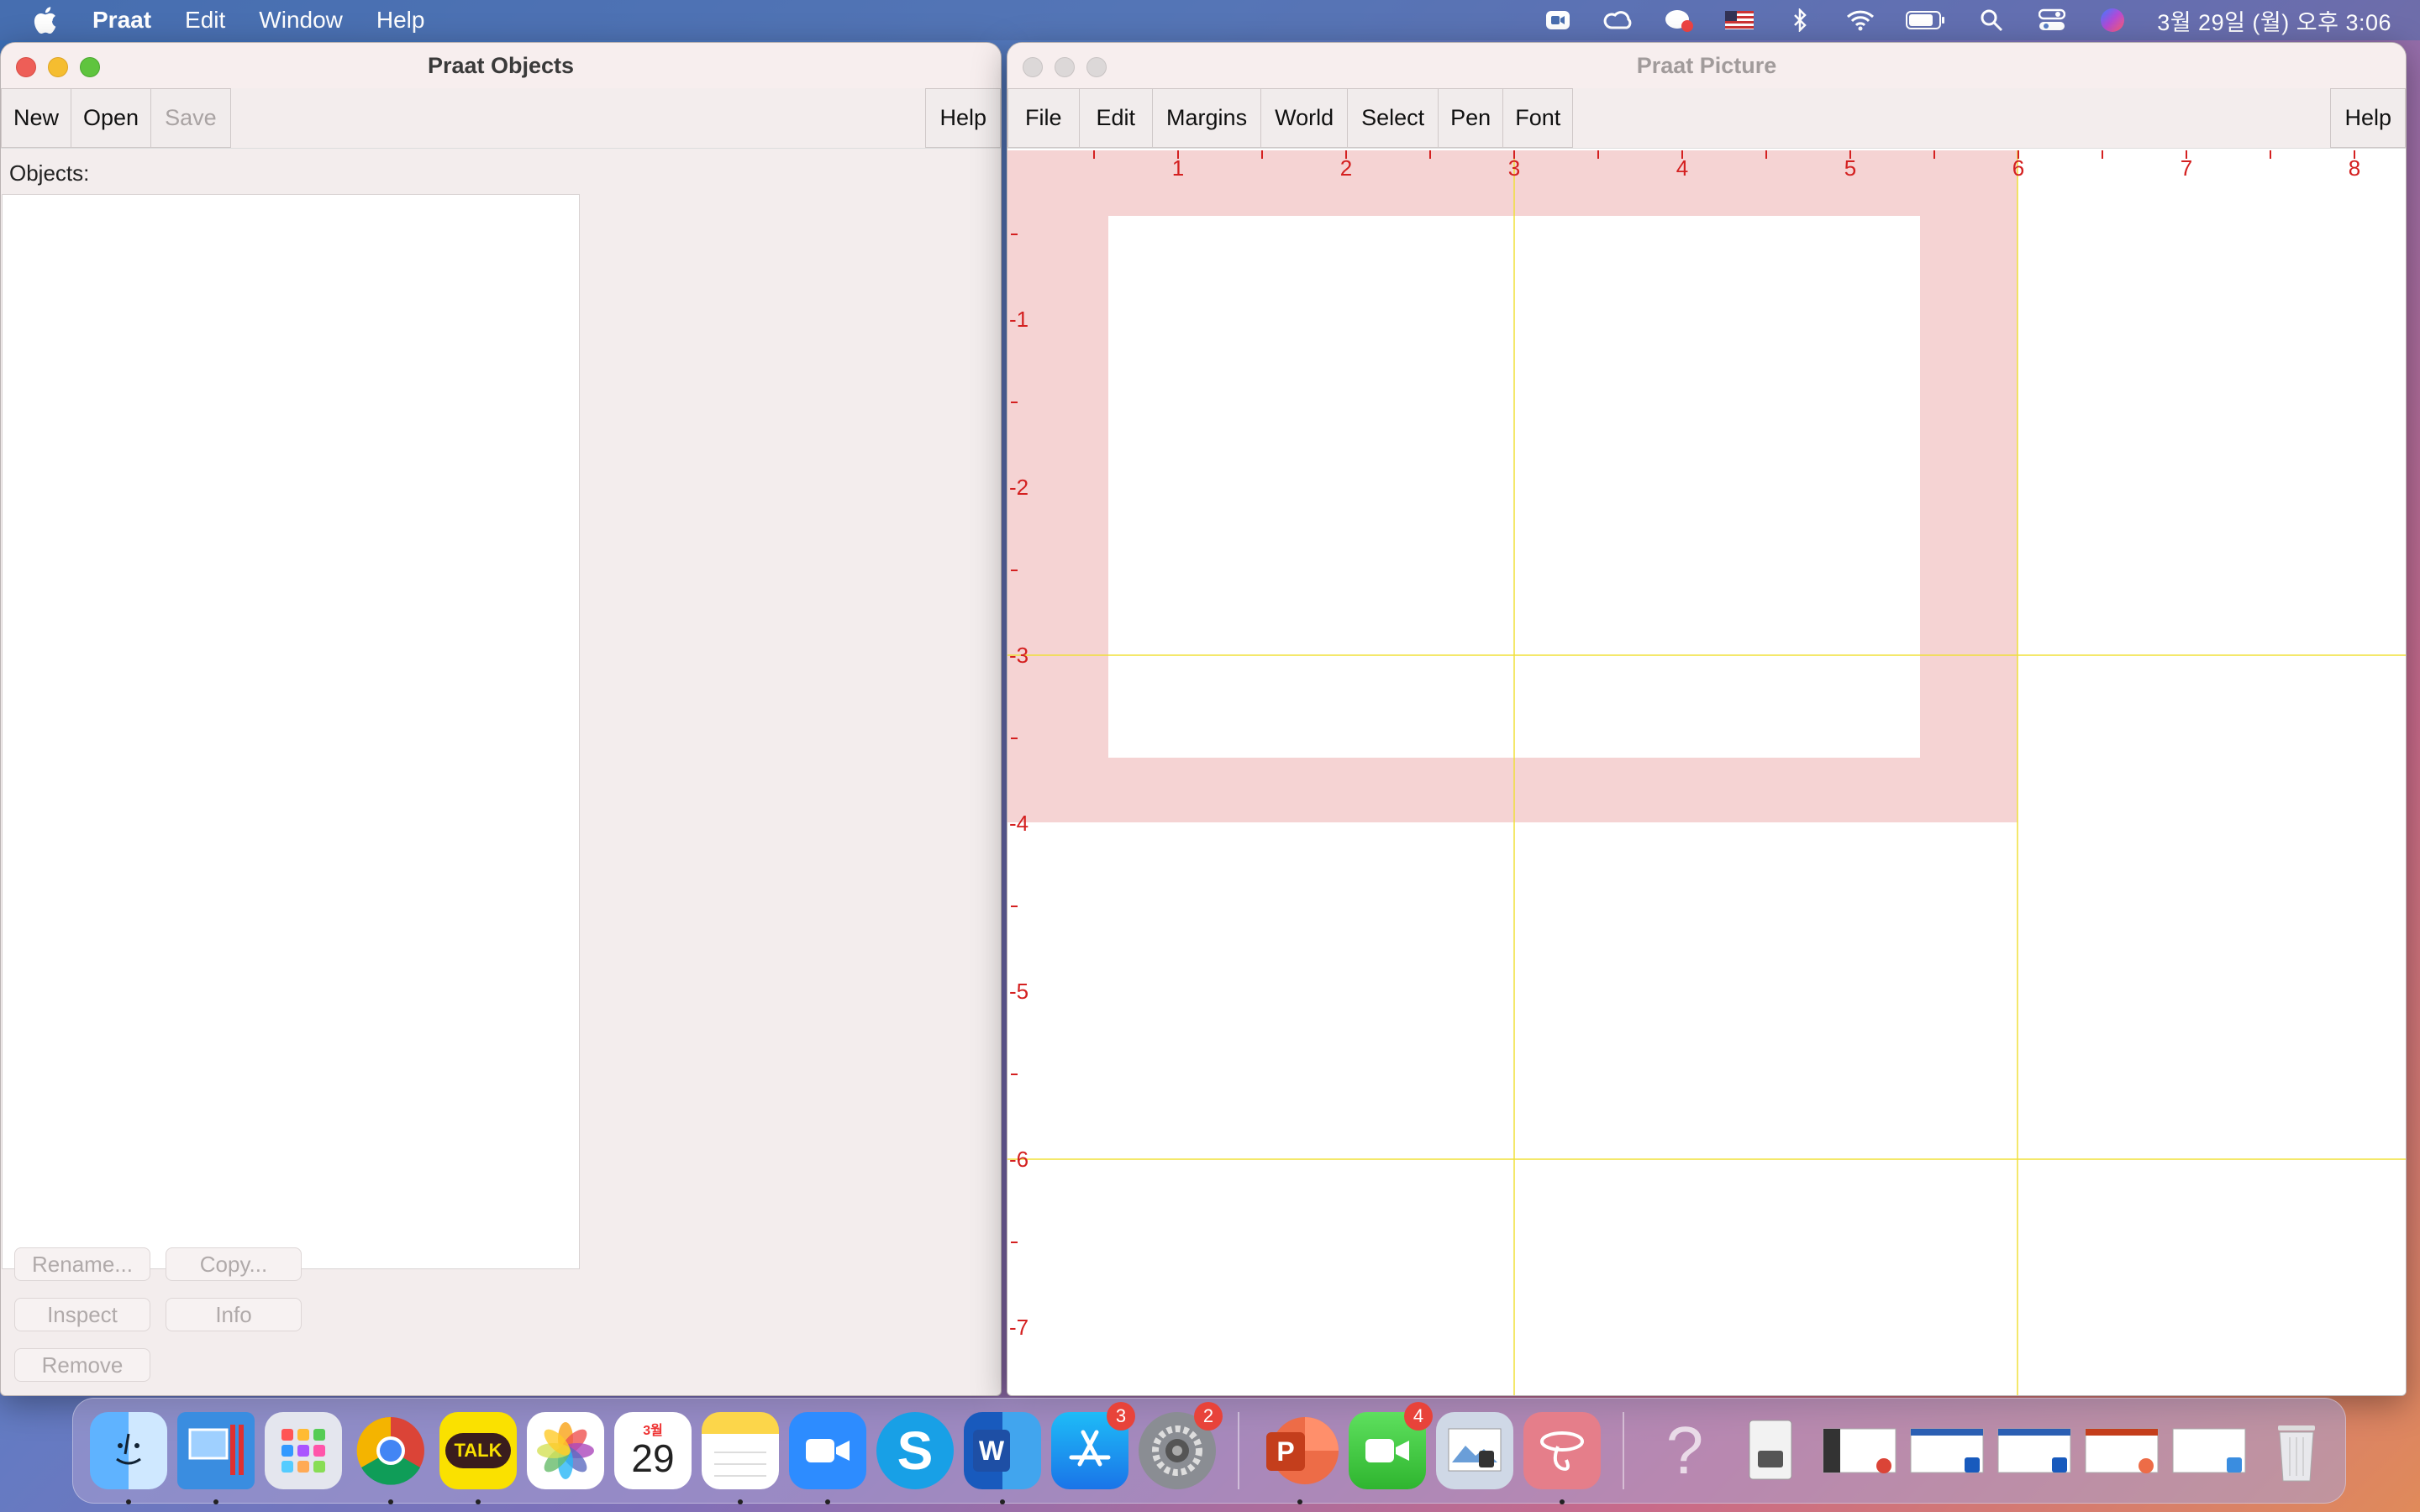  Describe the element at coordinates (121, 20) in the screenshot. I see `menu-app-praat: Praat` at that location.